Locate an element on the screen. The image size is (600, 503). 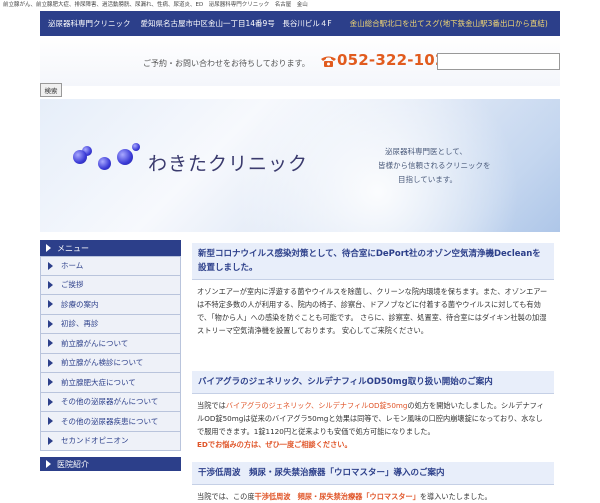
body-text: 当院では、この度 is located at coordinates (226, 496).